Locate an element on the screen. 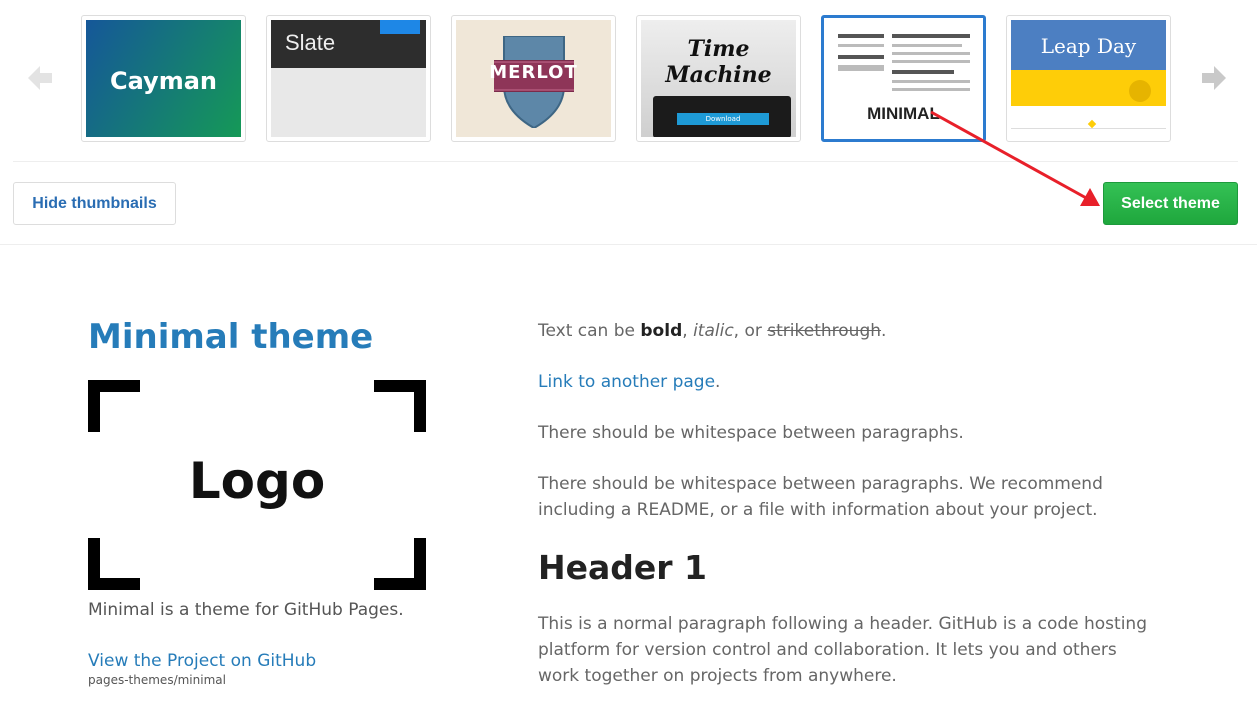  theme-name-line1: Time is located at coordinates (718, 49).